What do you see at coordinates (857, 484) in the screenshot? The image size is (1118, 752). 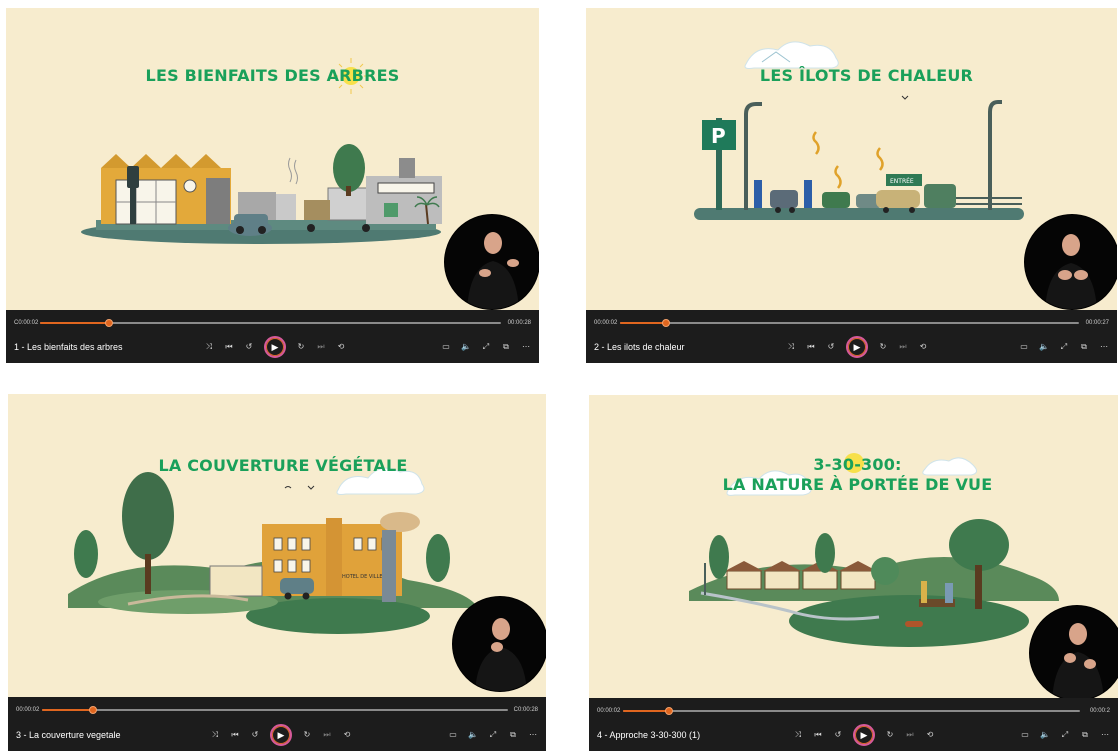 I see `video-title-line: LA NATURE À PORTÉE DE VUE` at bounding box center [857, 484].